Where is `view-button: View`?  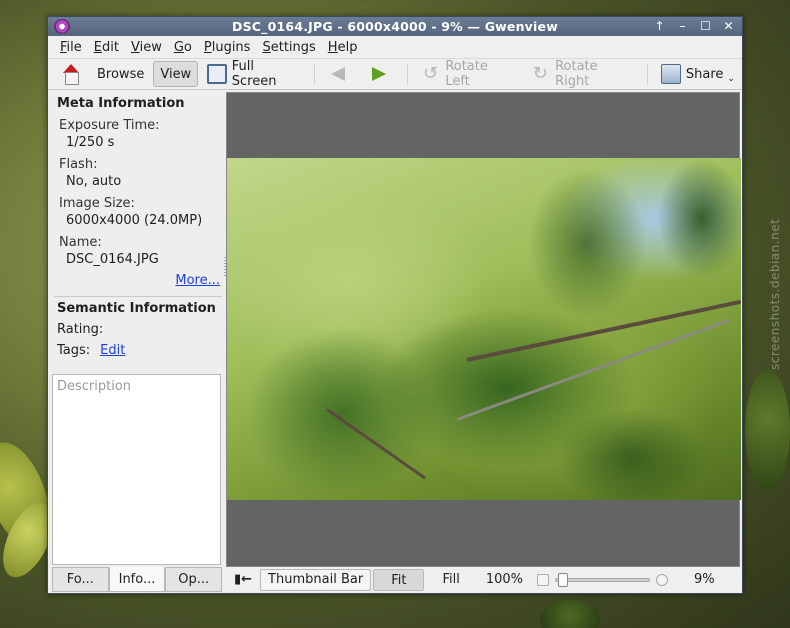
view-button: View is located at coordinates (176, 74).